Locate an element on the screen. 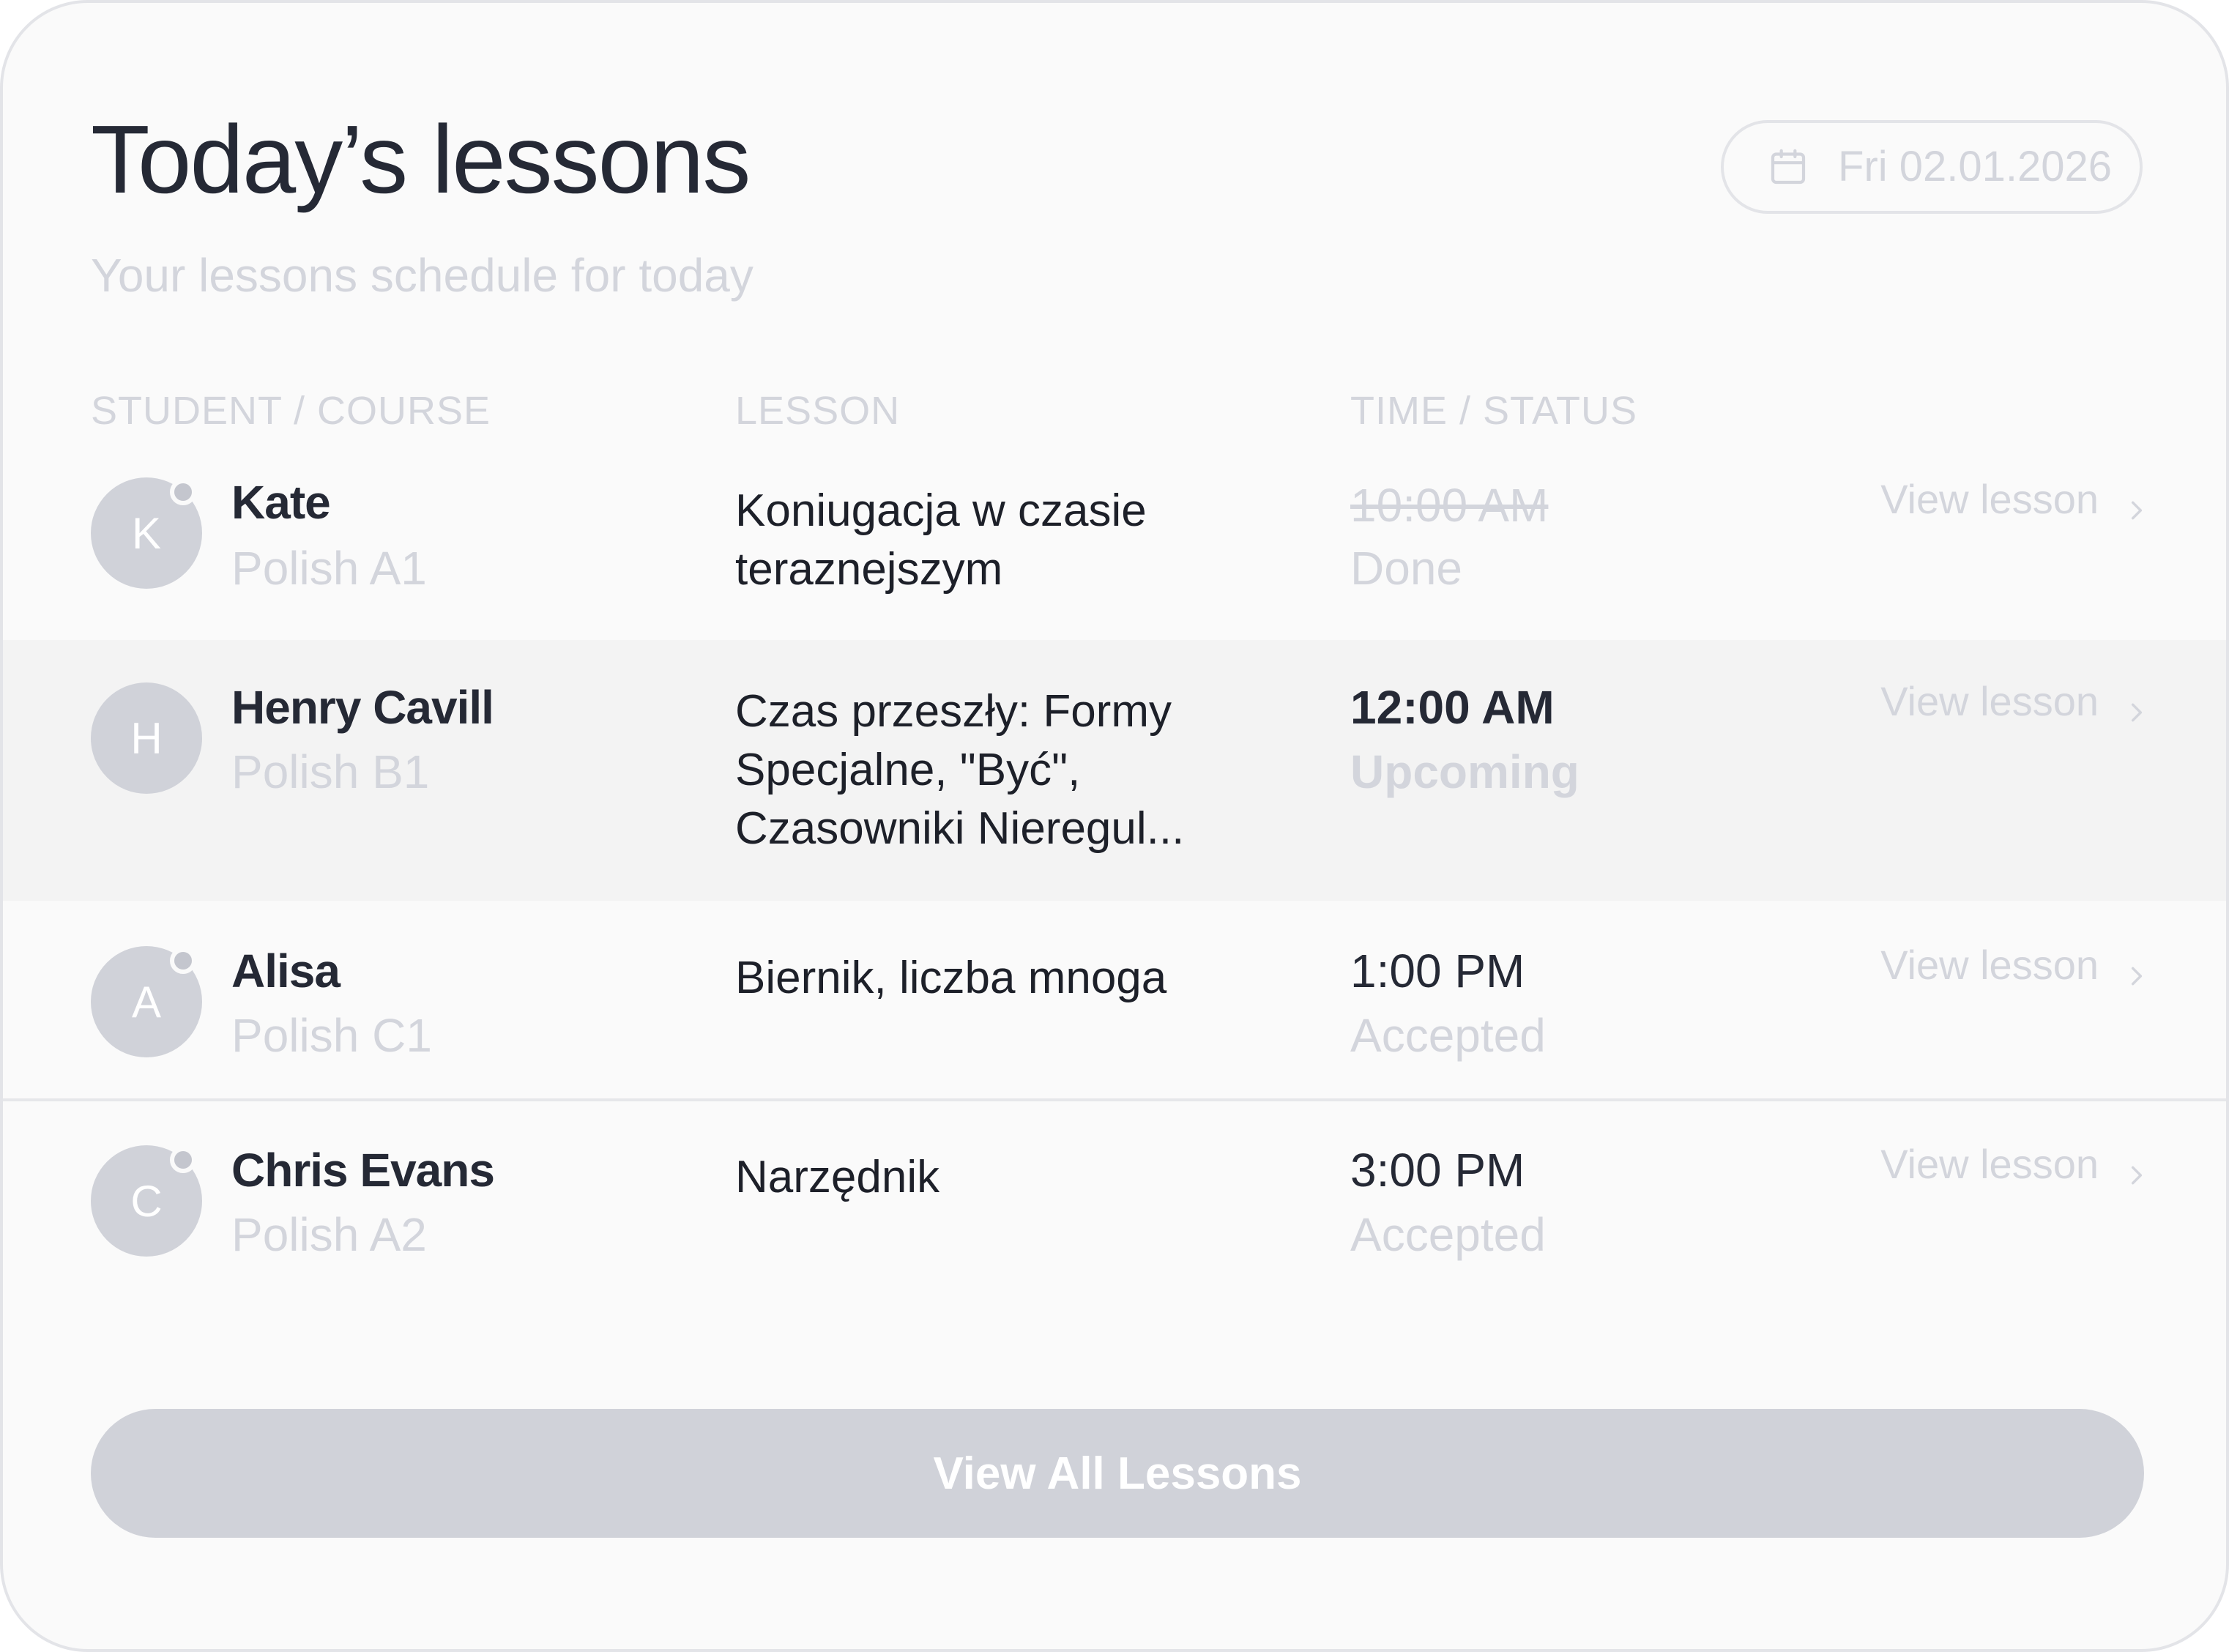 This screenshot has height=1652, width=2229. lesson-time: 12:00 AM is located at coordinates (1453, 708).